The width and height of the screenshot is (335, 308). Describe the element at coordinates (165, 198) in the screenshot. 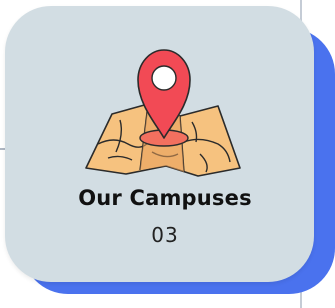

I see `card-title: Our Campuses` at that location.